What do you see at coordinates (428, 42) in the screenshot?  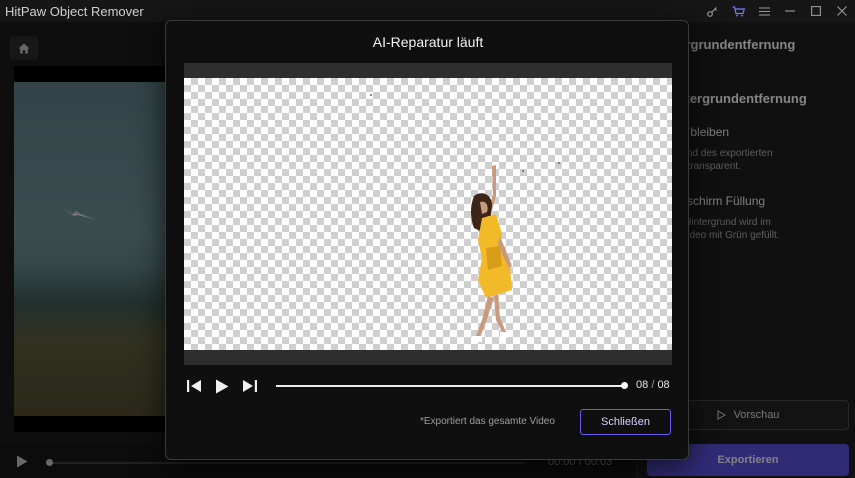 I see `dialog-title: AI-Reparatur läuft` at bounding box center [428, 42].